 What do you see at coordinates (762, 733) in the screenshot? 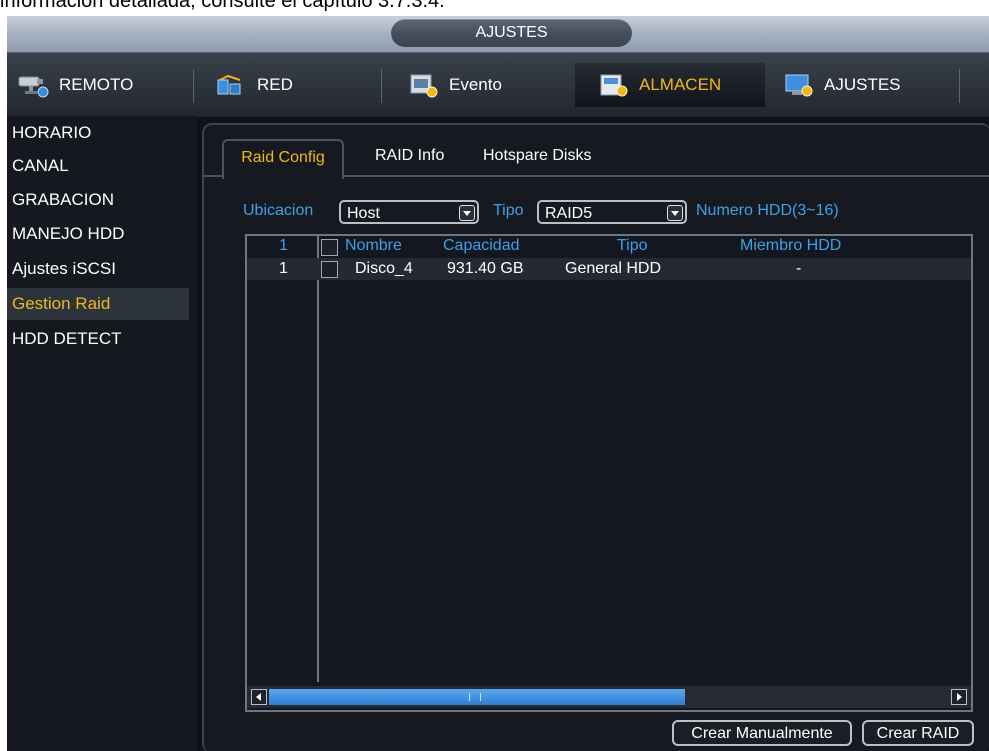
I see `create-manual-button: Crear Manualmente` at bounding box center [762, 733].